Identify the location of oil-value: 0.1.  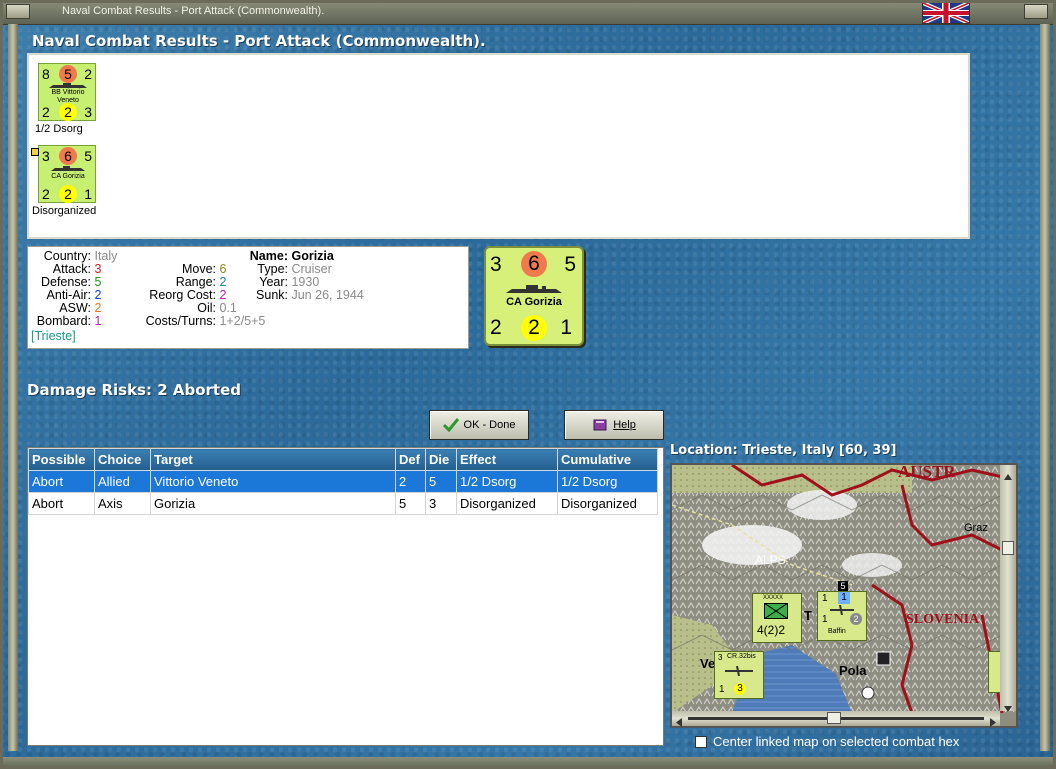
(228, 308).